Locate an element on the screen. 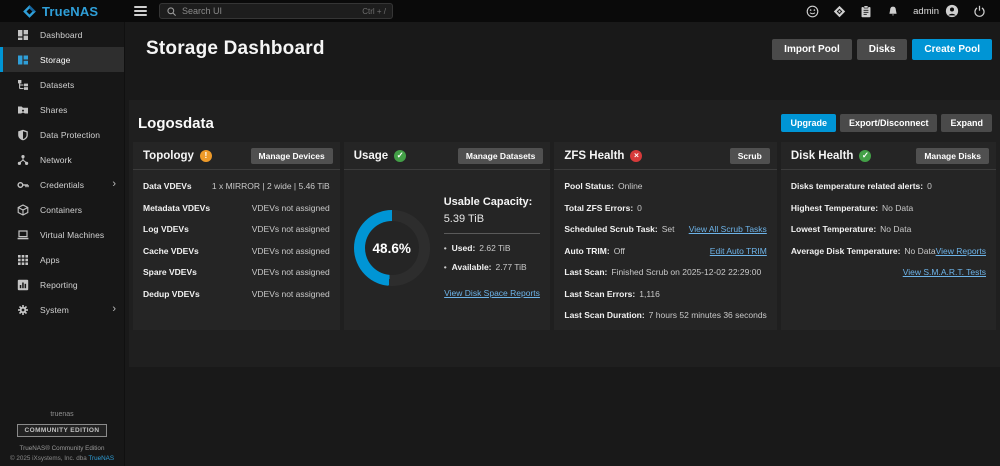 Image resolution: width=1000 pixels, height=466 pixels. disk-row: Highest Temperature: No Data is located at coordinates (852, 207).